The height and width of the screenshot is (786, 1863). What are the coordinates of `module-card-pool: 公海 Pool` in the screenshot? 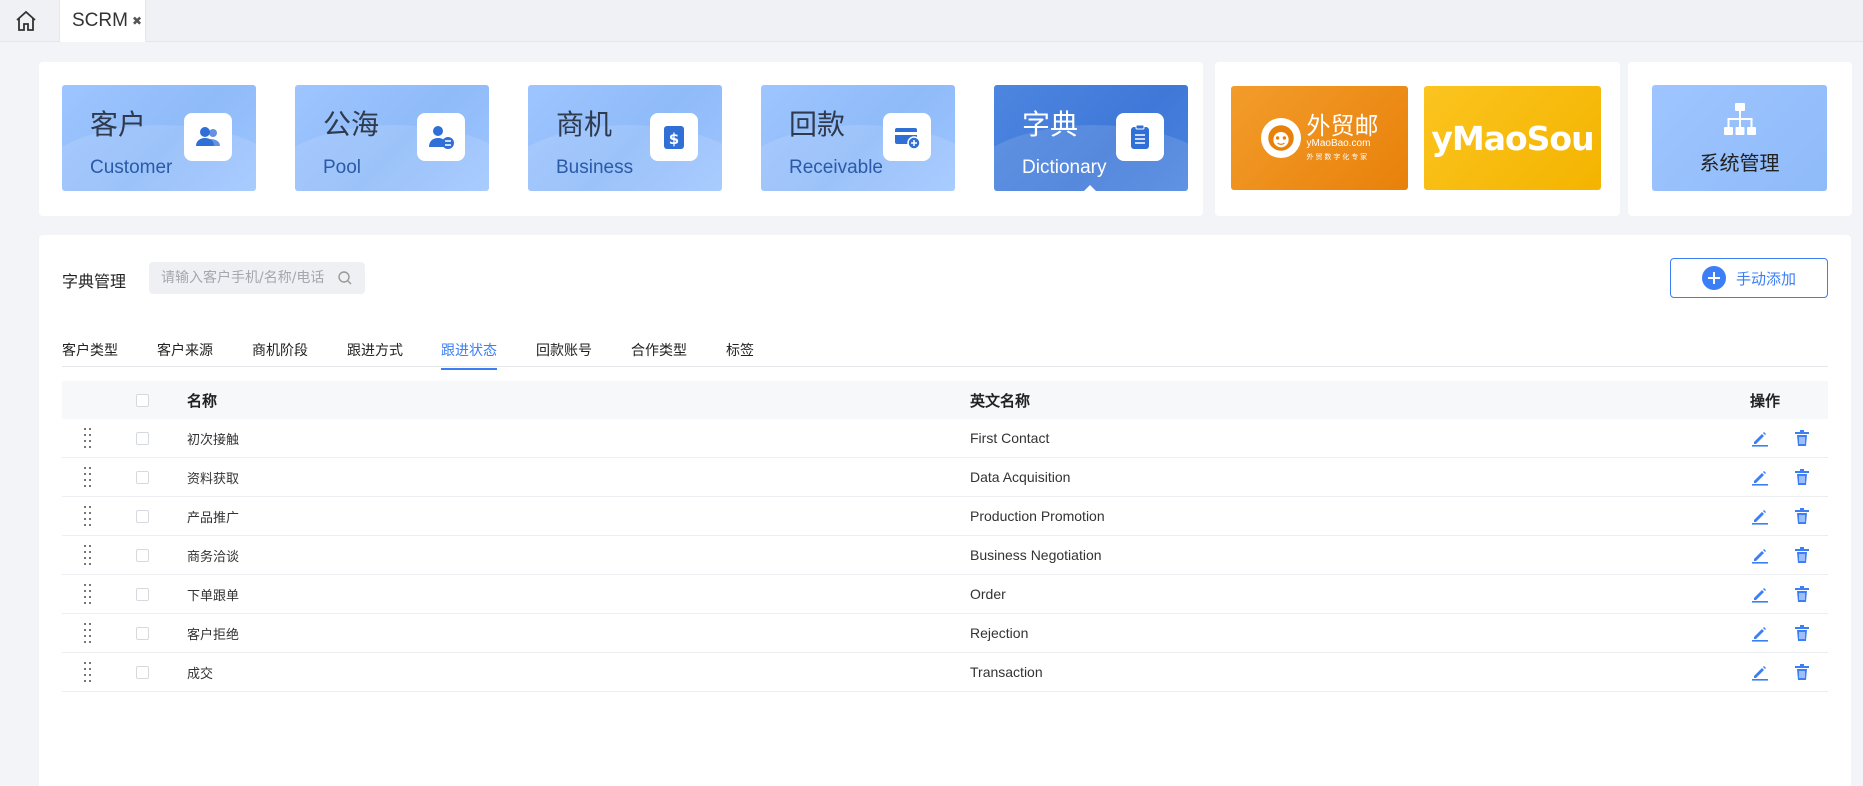 It's located at (392, 138).